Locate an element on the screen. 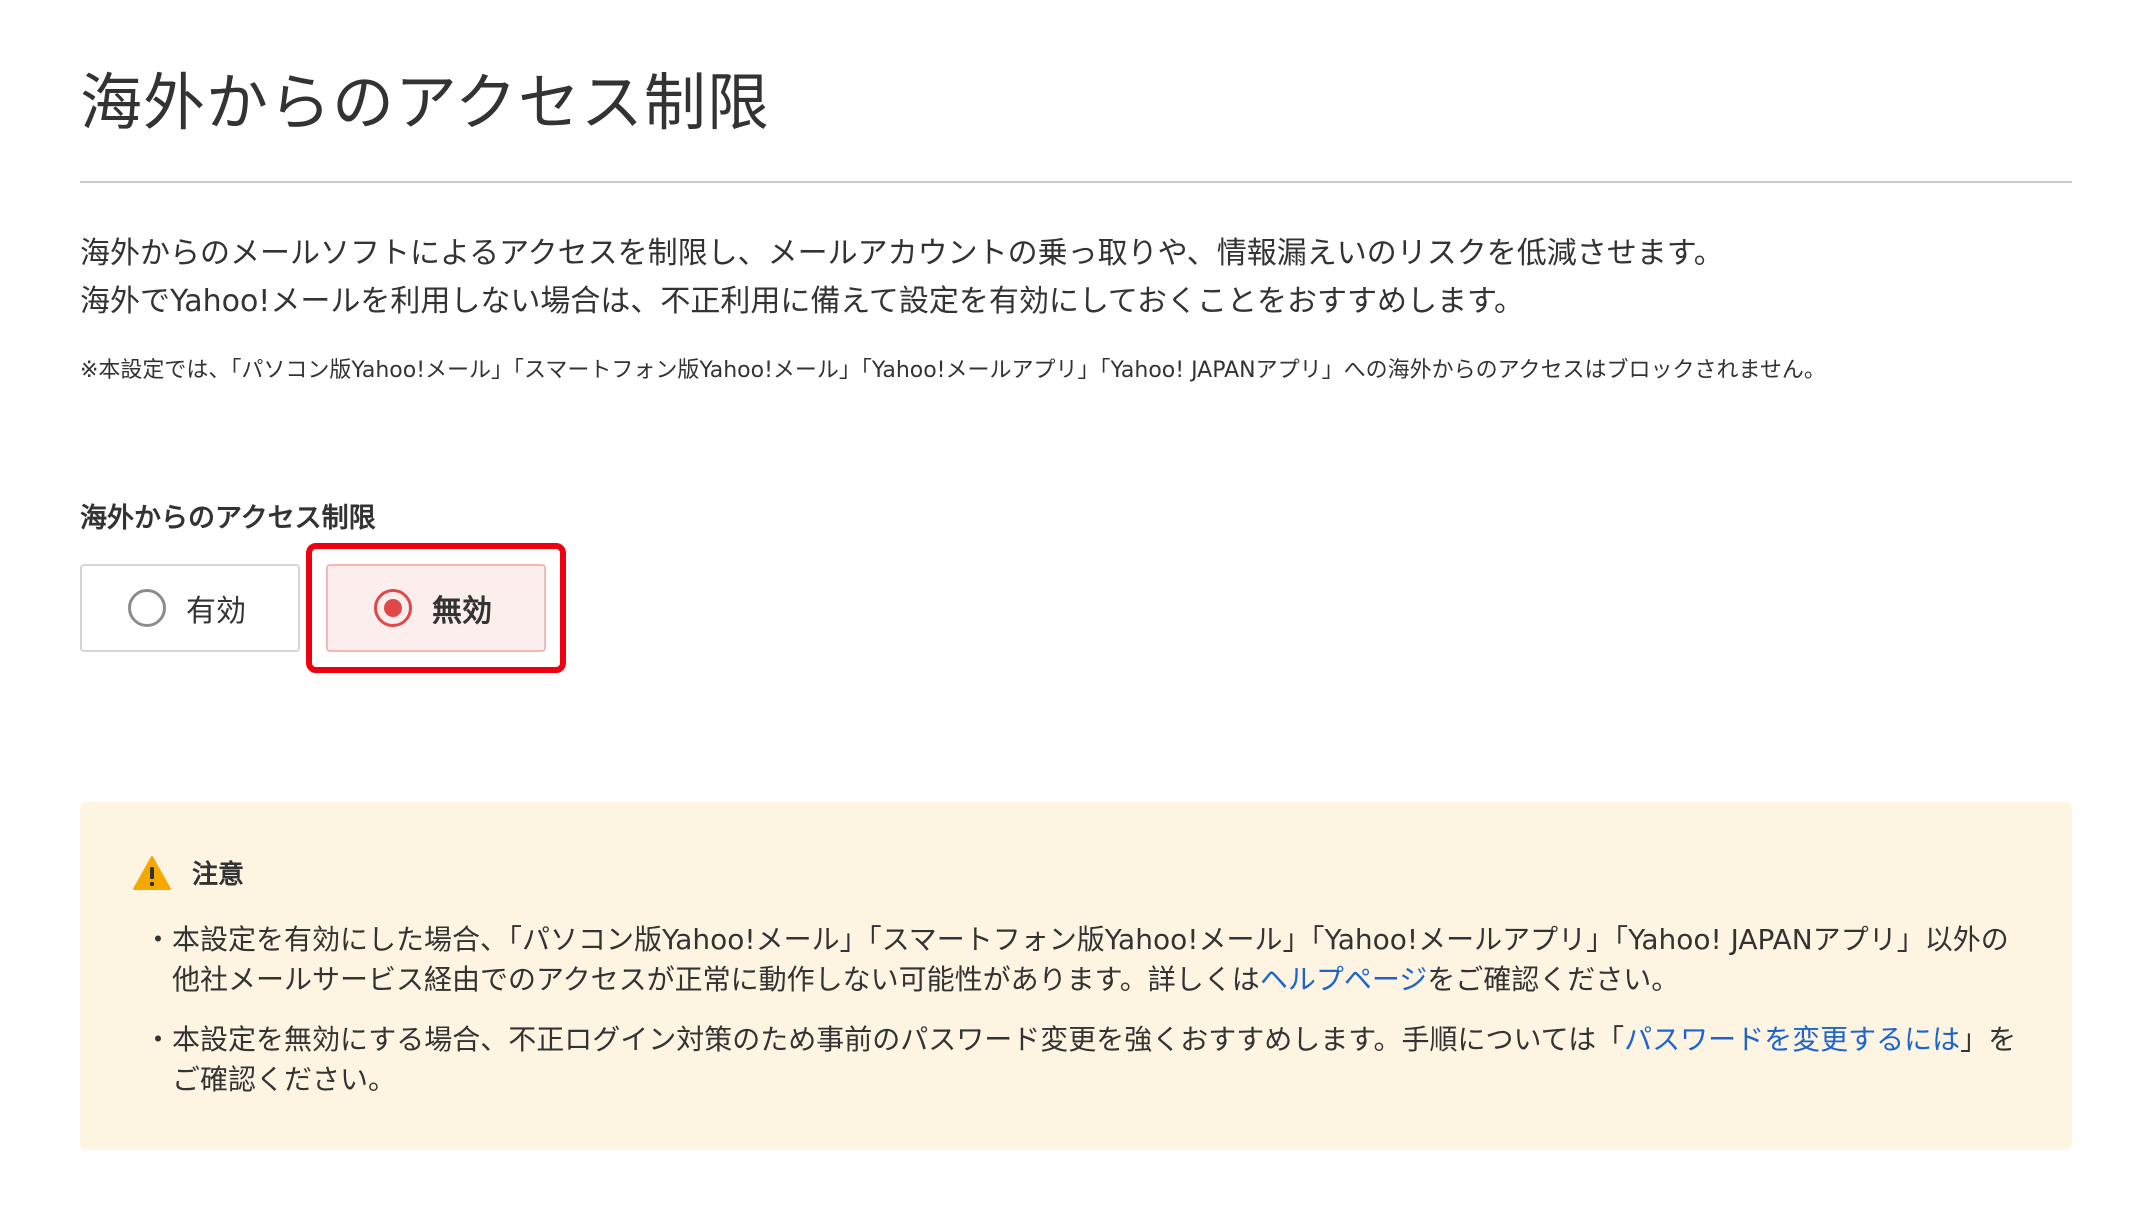 The width and height of the screenshot is (2140, 1226). page-title: 海外からのアクセス制限 is located at coordinates (425, 102).